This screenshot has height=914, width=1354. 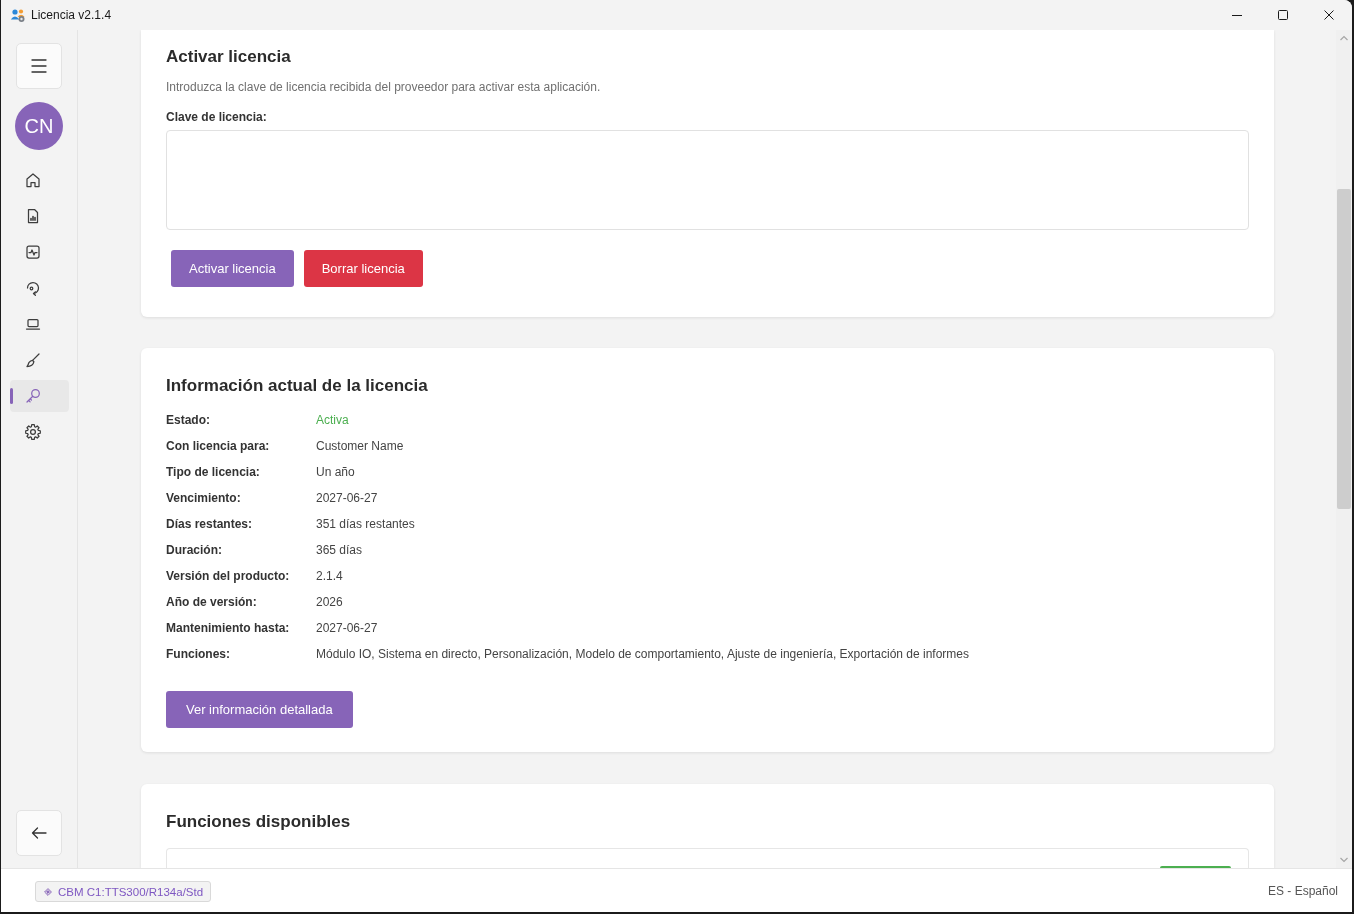 What do you see at coordinates (1283, 15) in the screenshot?
I see `maximize-icon` at bounding box center [1283, 15].